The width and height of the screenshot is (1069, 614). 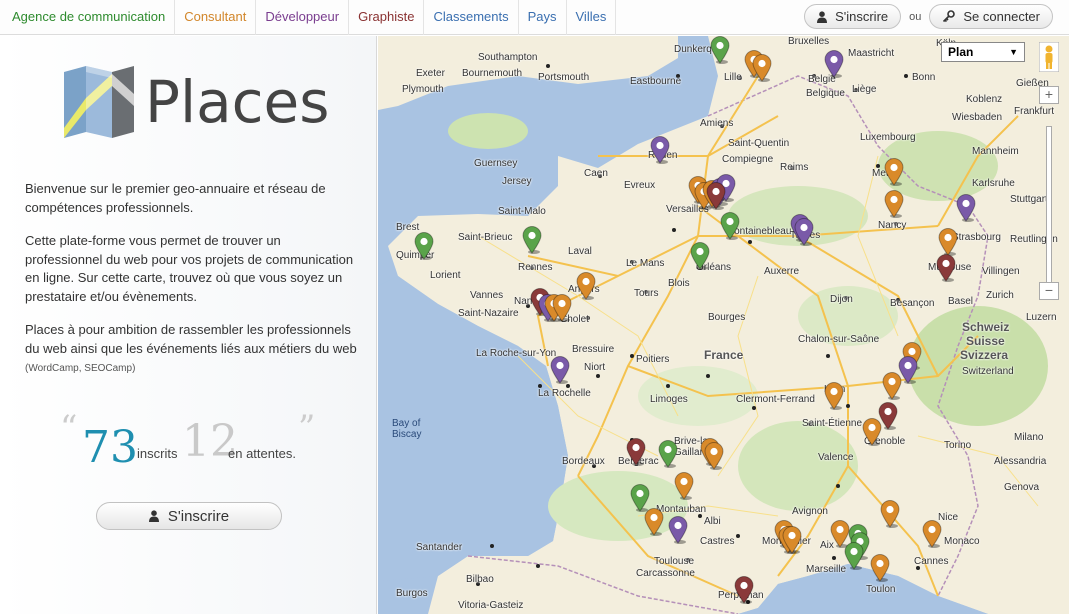 I want to click on map-label: Evreux, so click(x=640, y=185).